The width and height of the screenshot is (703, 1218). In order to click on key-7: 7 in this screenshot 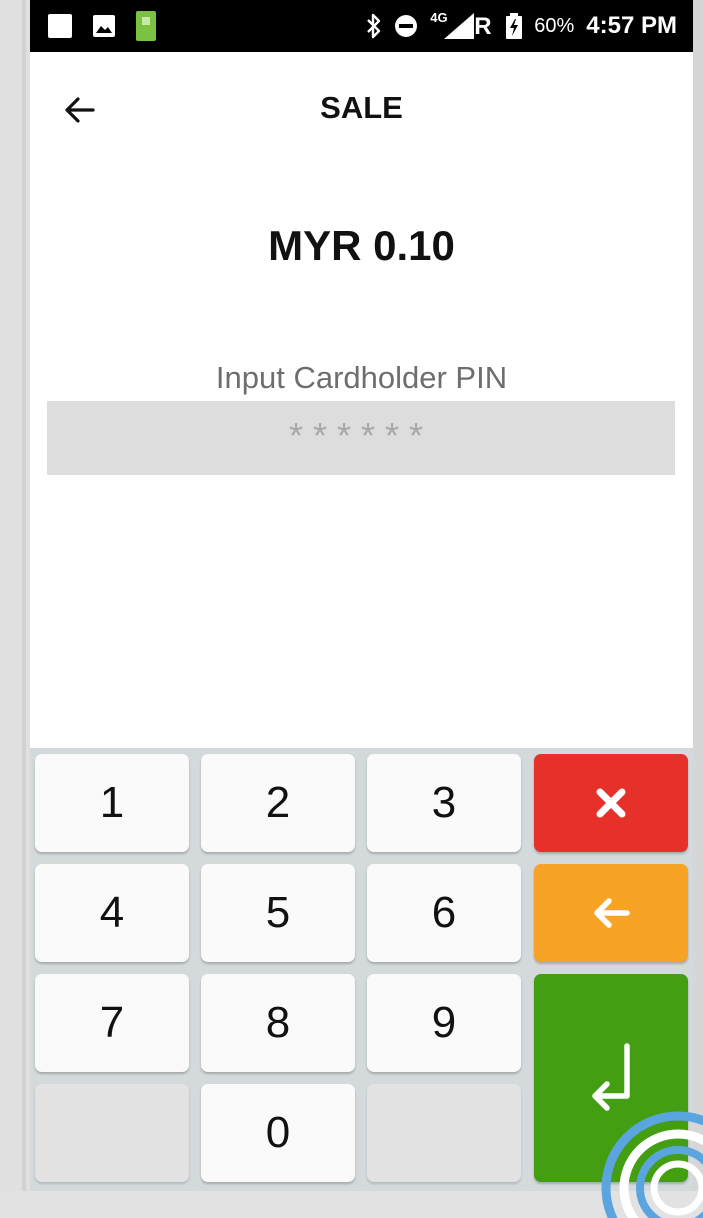, I will do `click(112, 1023)`.